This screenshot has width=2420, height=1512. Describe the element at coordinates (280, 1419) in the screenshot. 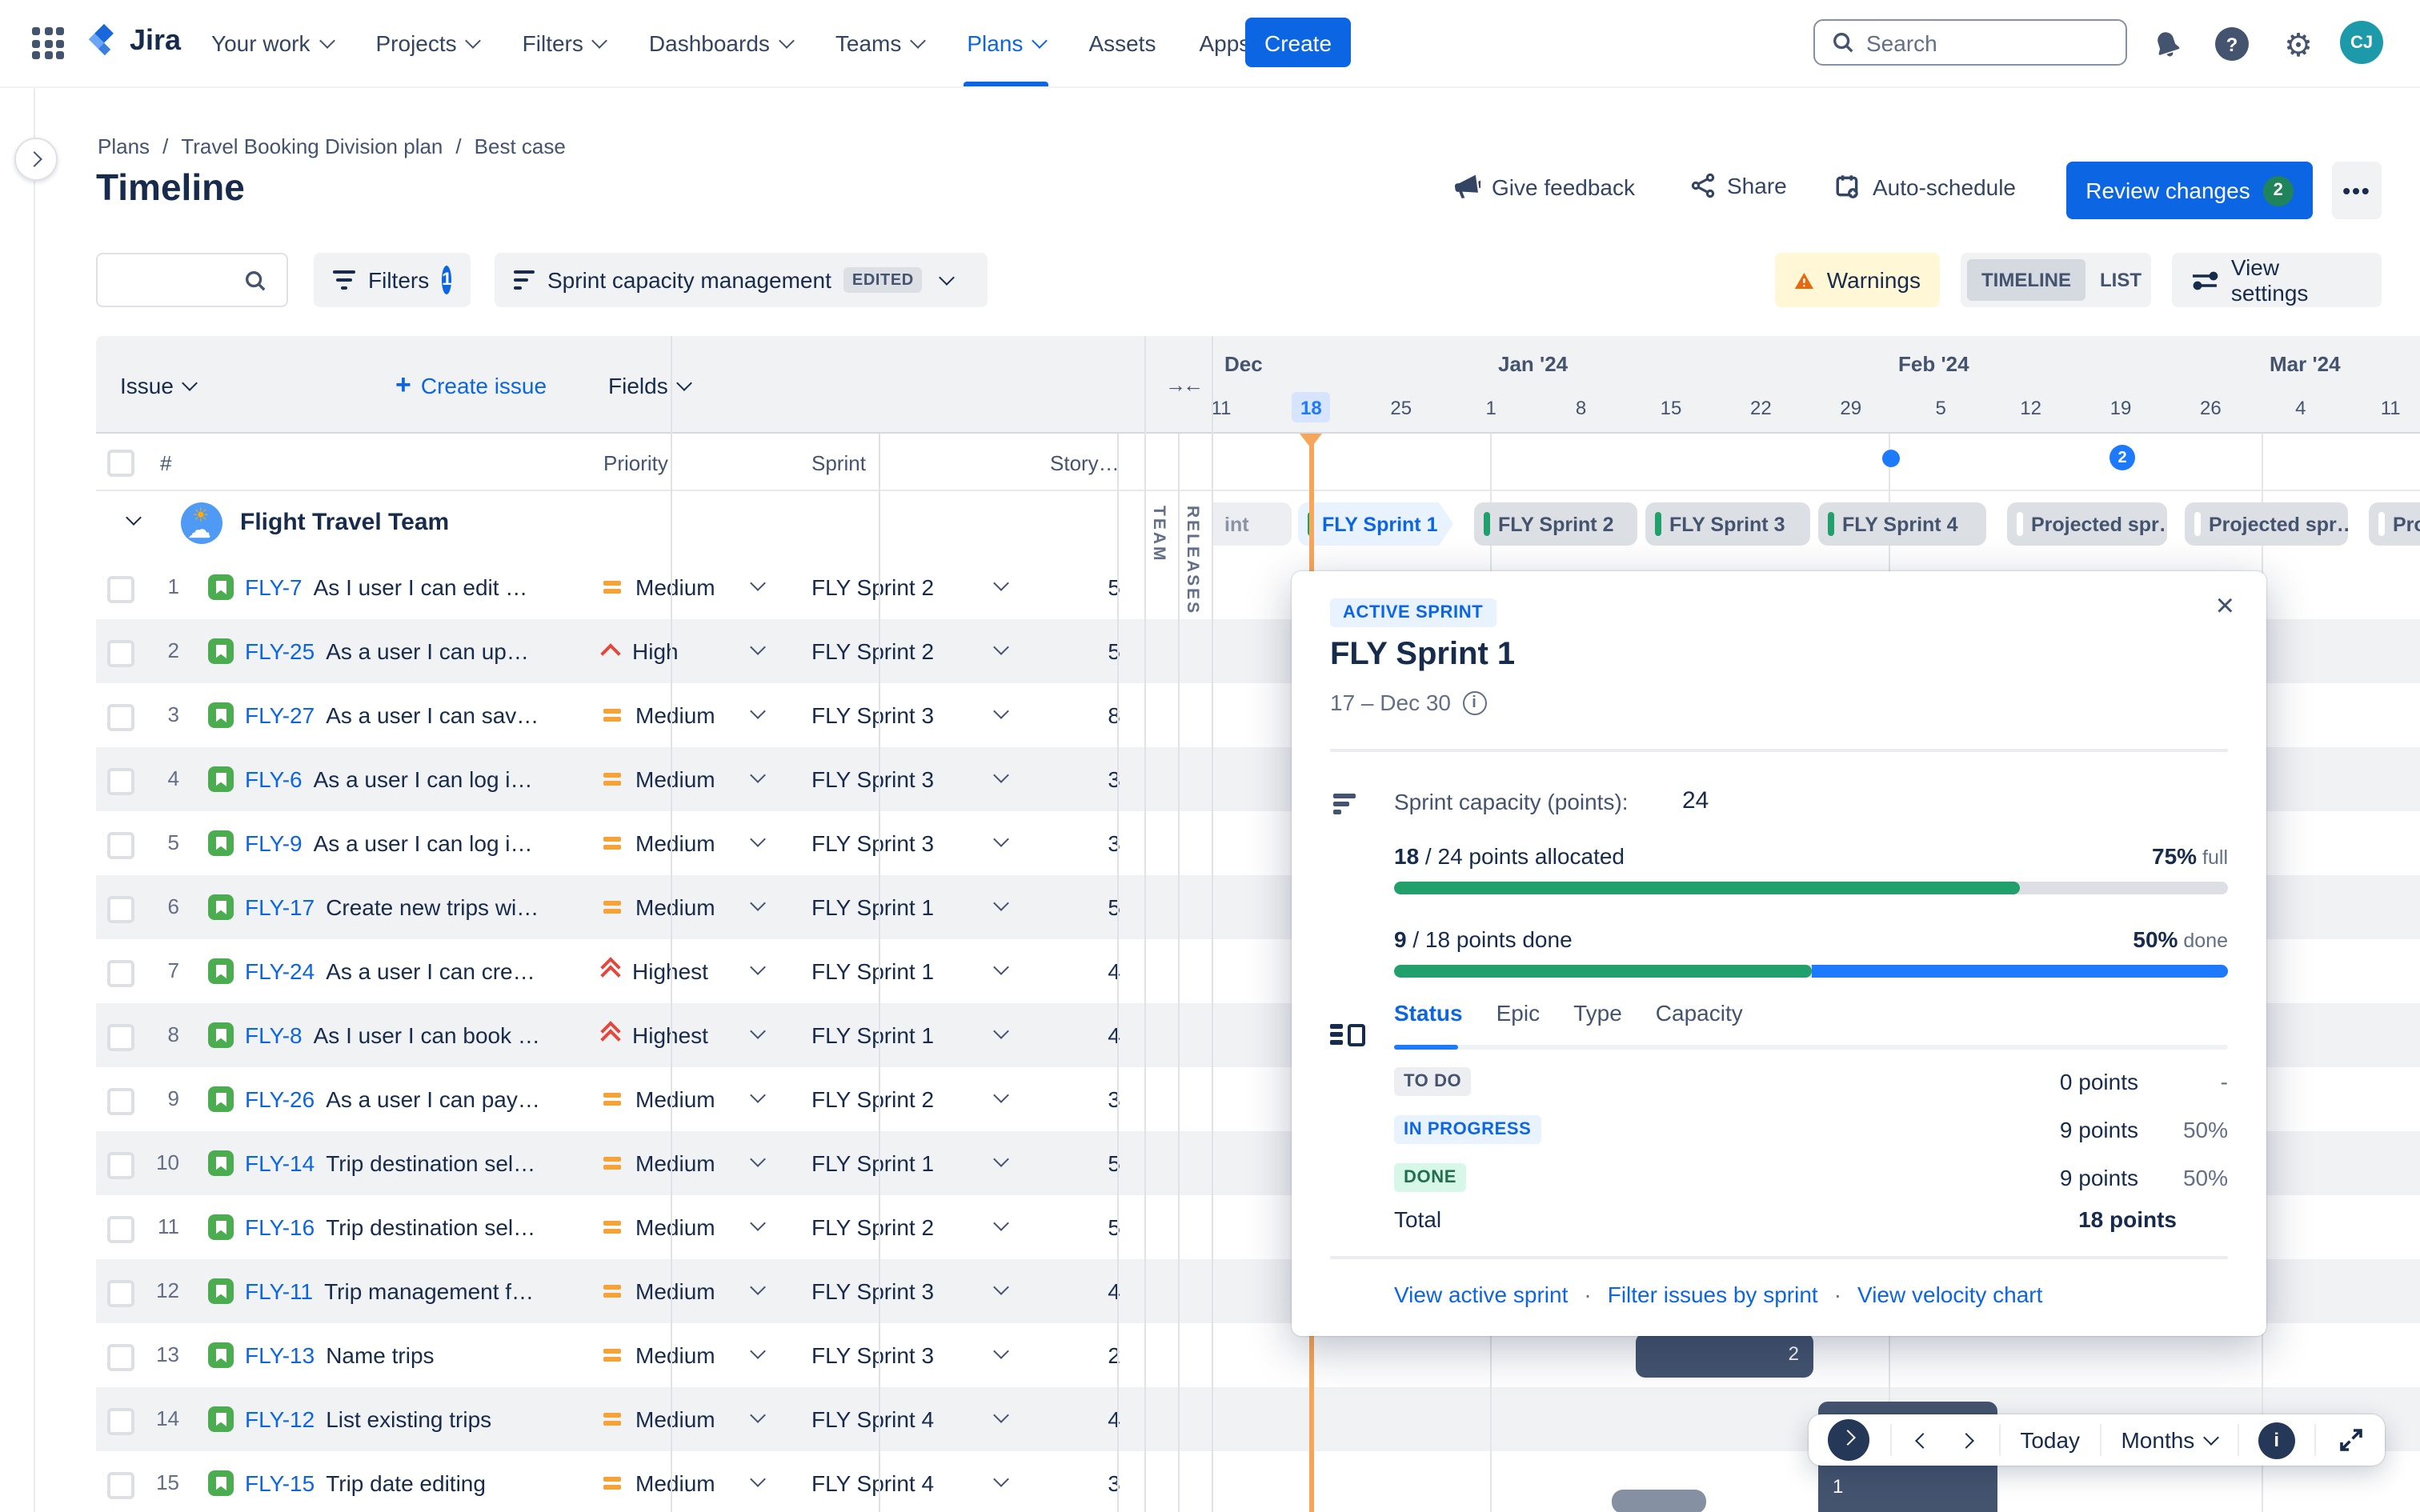

I see `issue-key-link: FLY-12` at that location.